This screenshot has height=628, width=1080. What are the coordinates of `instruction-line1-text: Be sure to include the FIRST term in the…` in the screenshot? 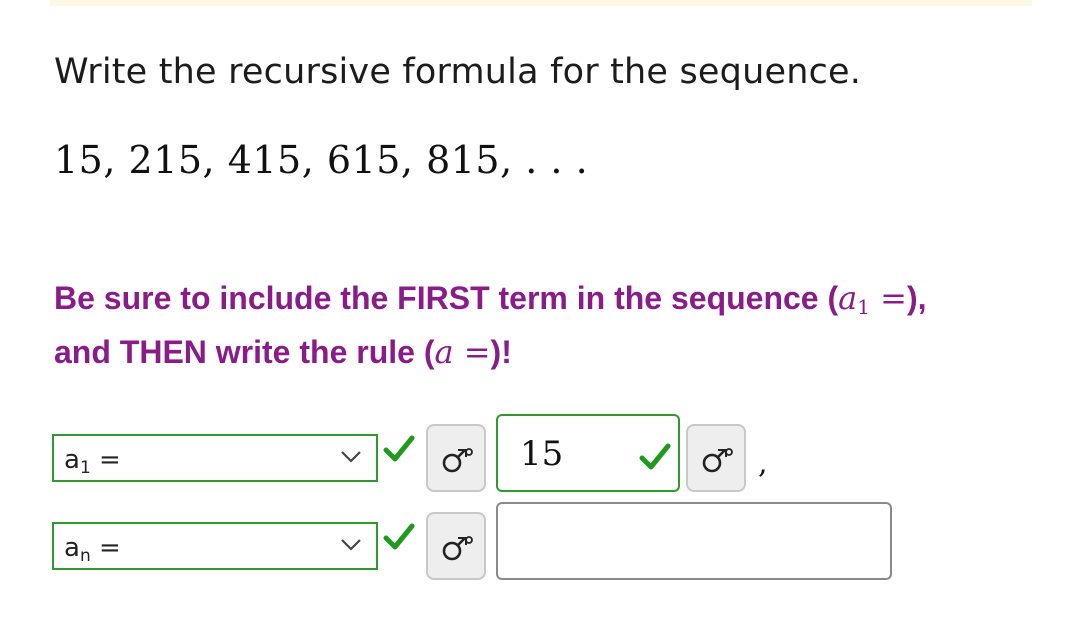 It's located at (446, 298).